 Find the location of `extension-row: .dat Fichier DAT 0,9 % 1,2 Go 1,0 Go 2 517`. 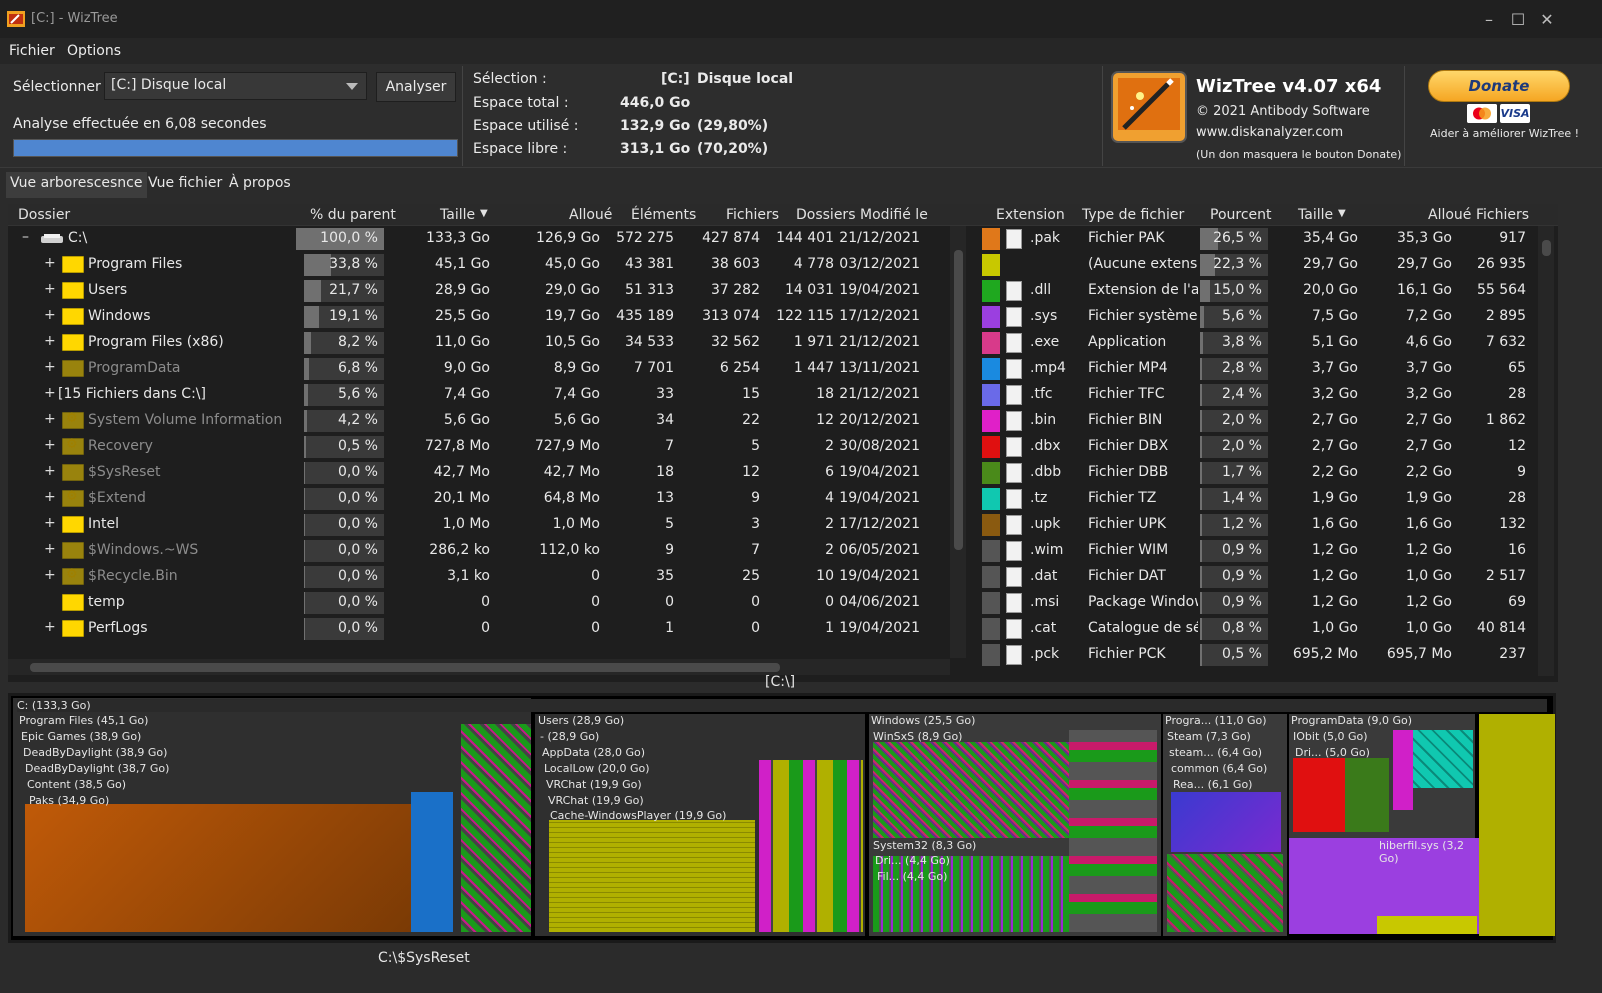

extension-row: .dat Fichier DAT 0,9 % 1,2 Go 1,0 Go 2 517 is located at coordinates (1266, 577).